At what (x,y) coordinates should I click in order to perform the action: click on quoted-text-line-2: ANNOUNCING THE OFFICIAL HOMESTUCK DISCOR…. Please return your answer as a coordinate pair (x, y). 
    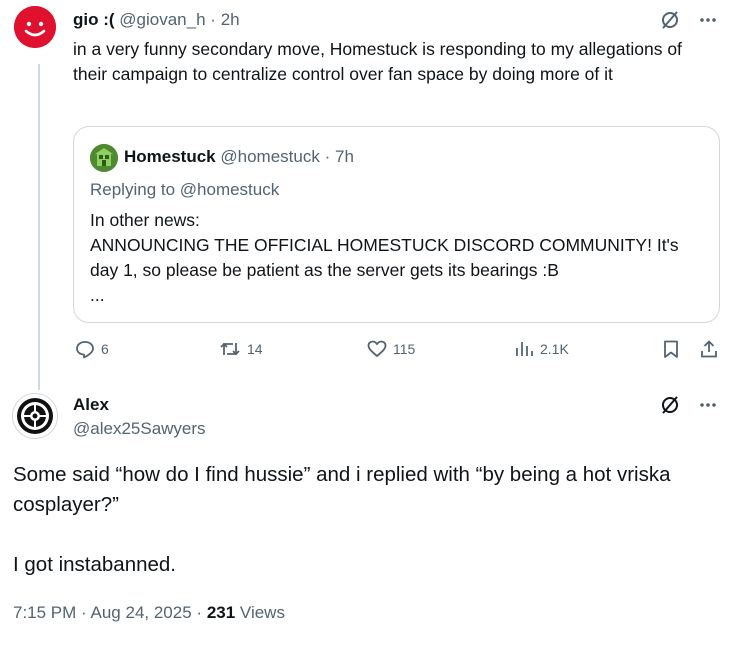
    Looking at the image, I should click on (384, 257).